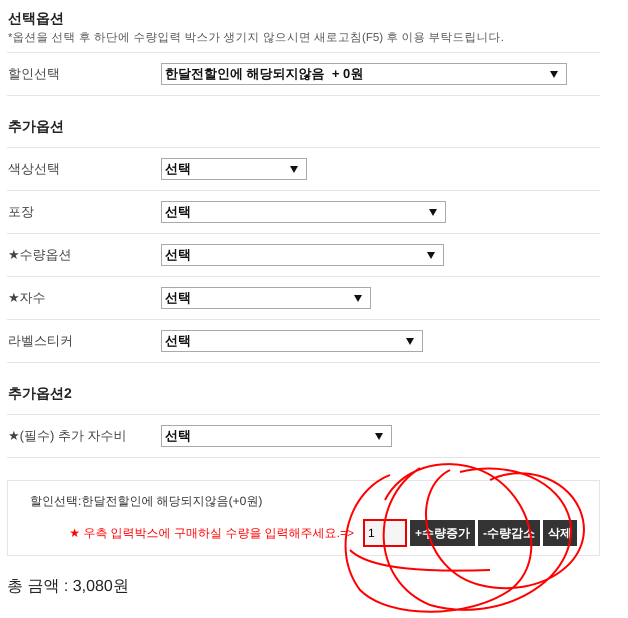 The image size is (628, 618). What do you see at coordinates (40, 255) in the screenshot?
I see `option-label: ★수량옵션` at bounding box center [40, 255].